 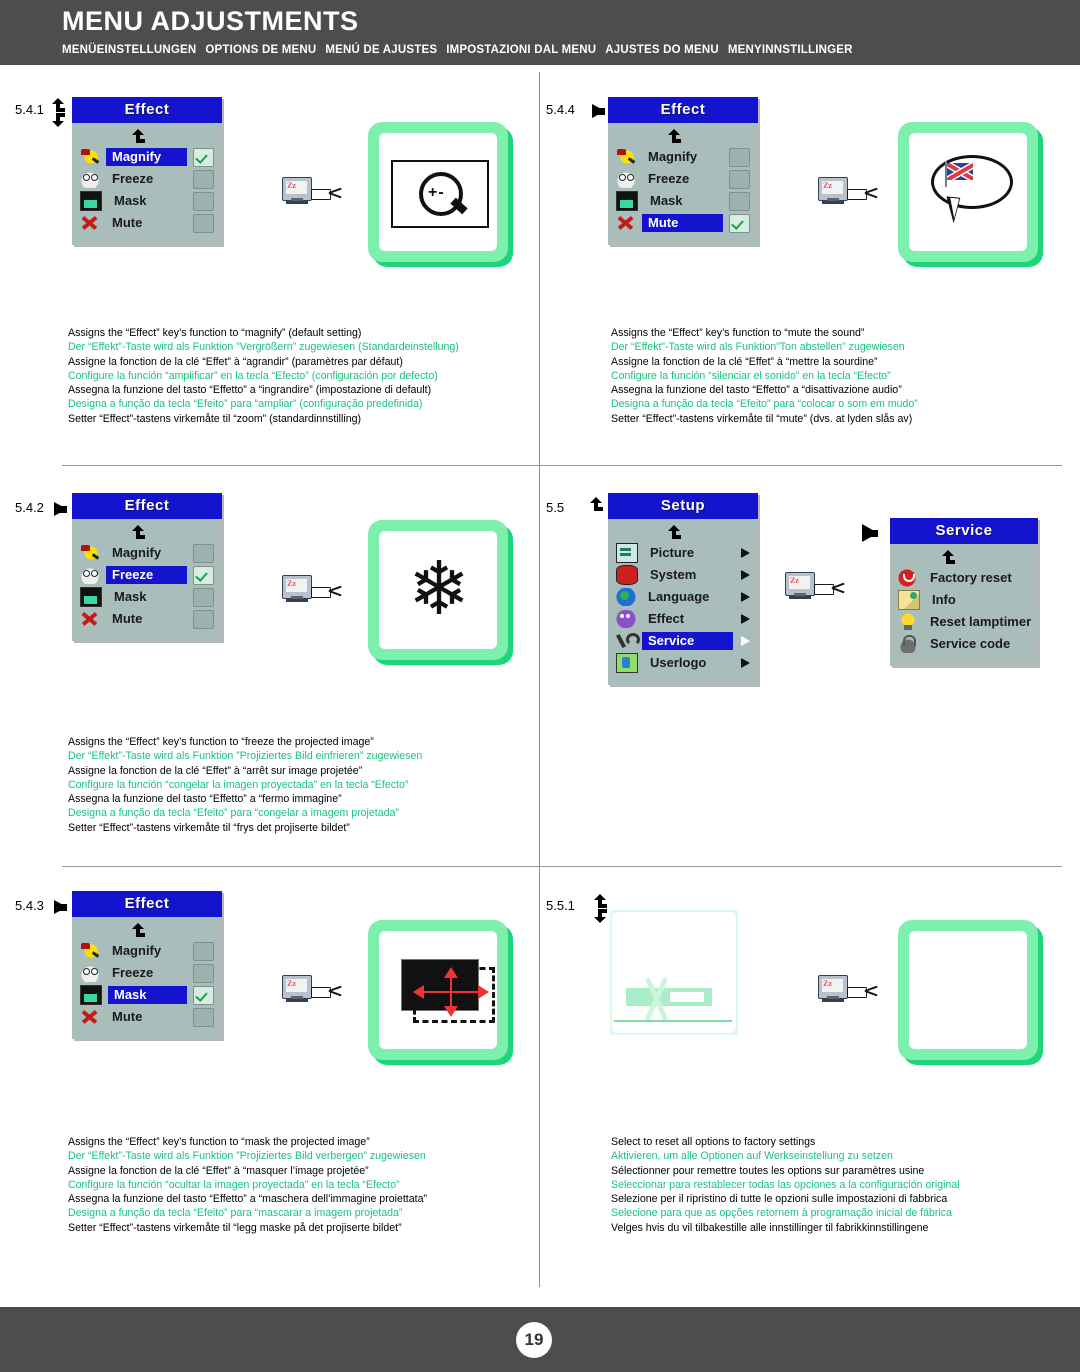 What do you see at coordinates (981, 621) in the screenshot?
I see `osd-item-label: Reset lamptimer` at bounding box center [981, 621].